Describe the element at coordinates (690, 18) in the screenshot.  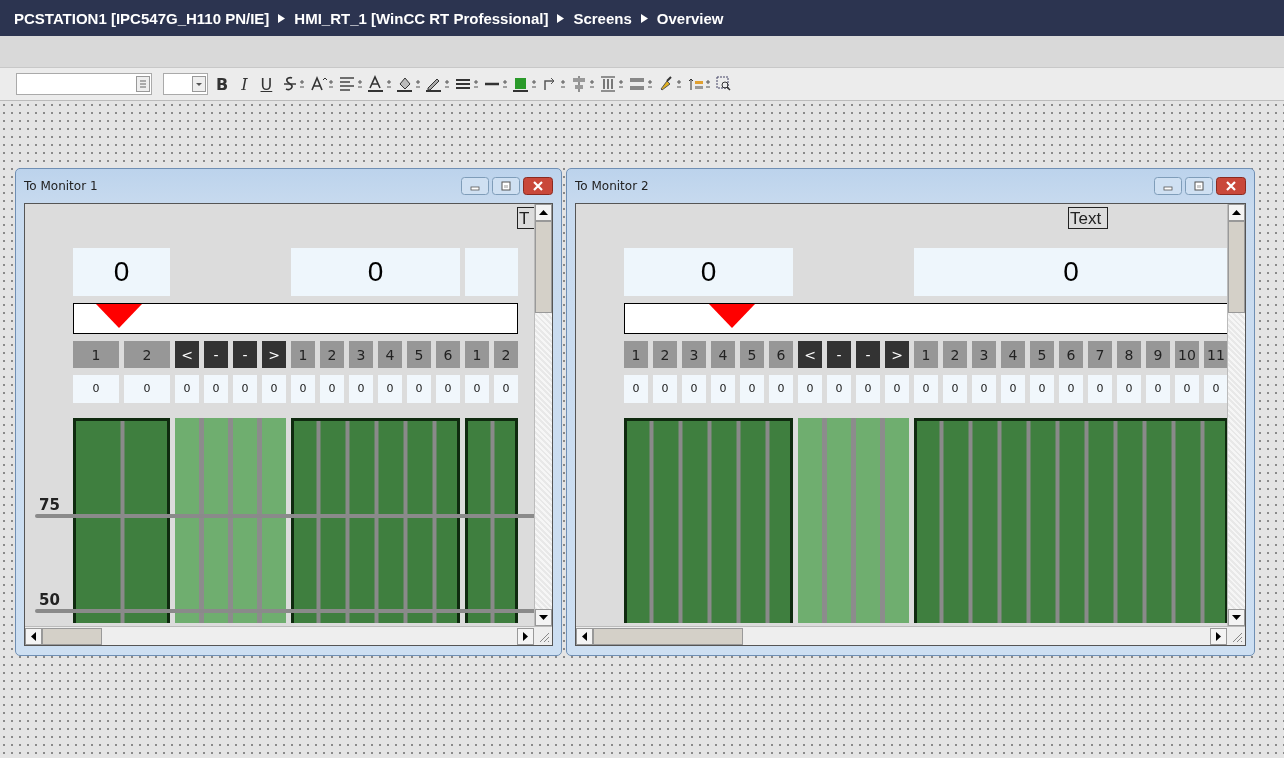
I see `breadcrumb-item: Overview` at that location.